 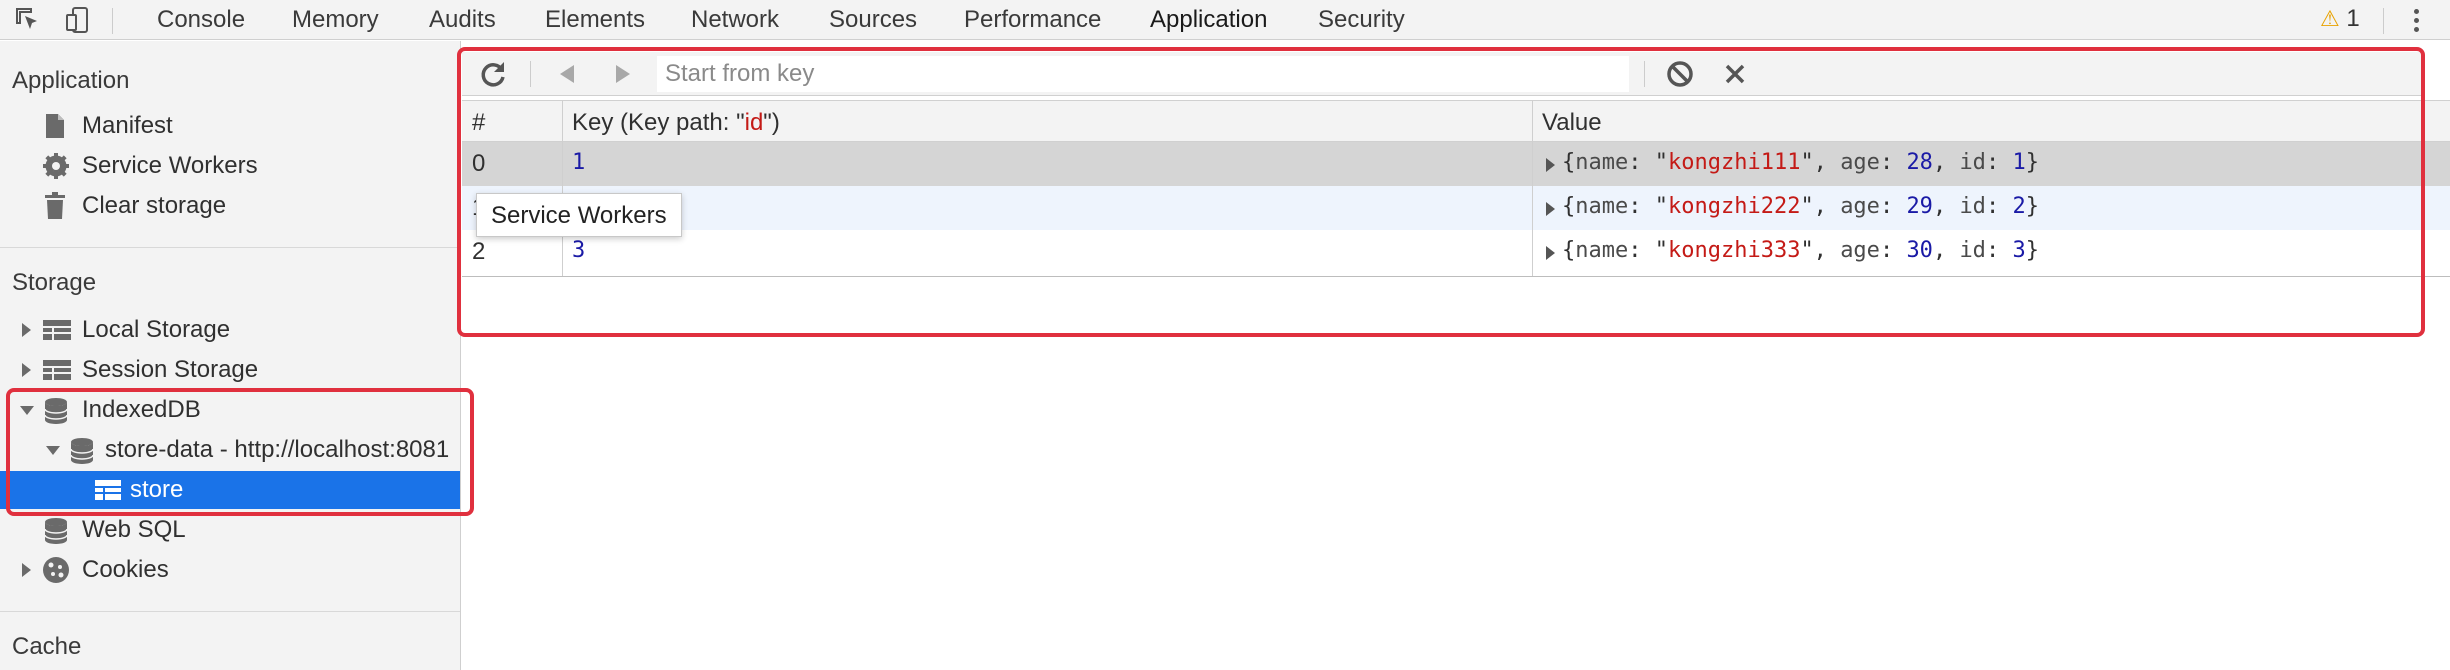 I want to click on document-icon, so click(x=55, y=126).